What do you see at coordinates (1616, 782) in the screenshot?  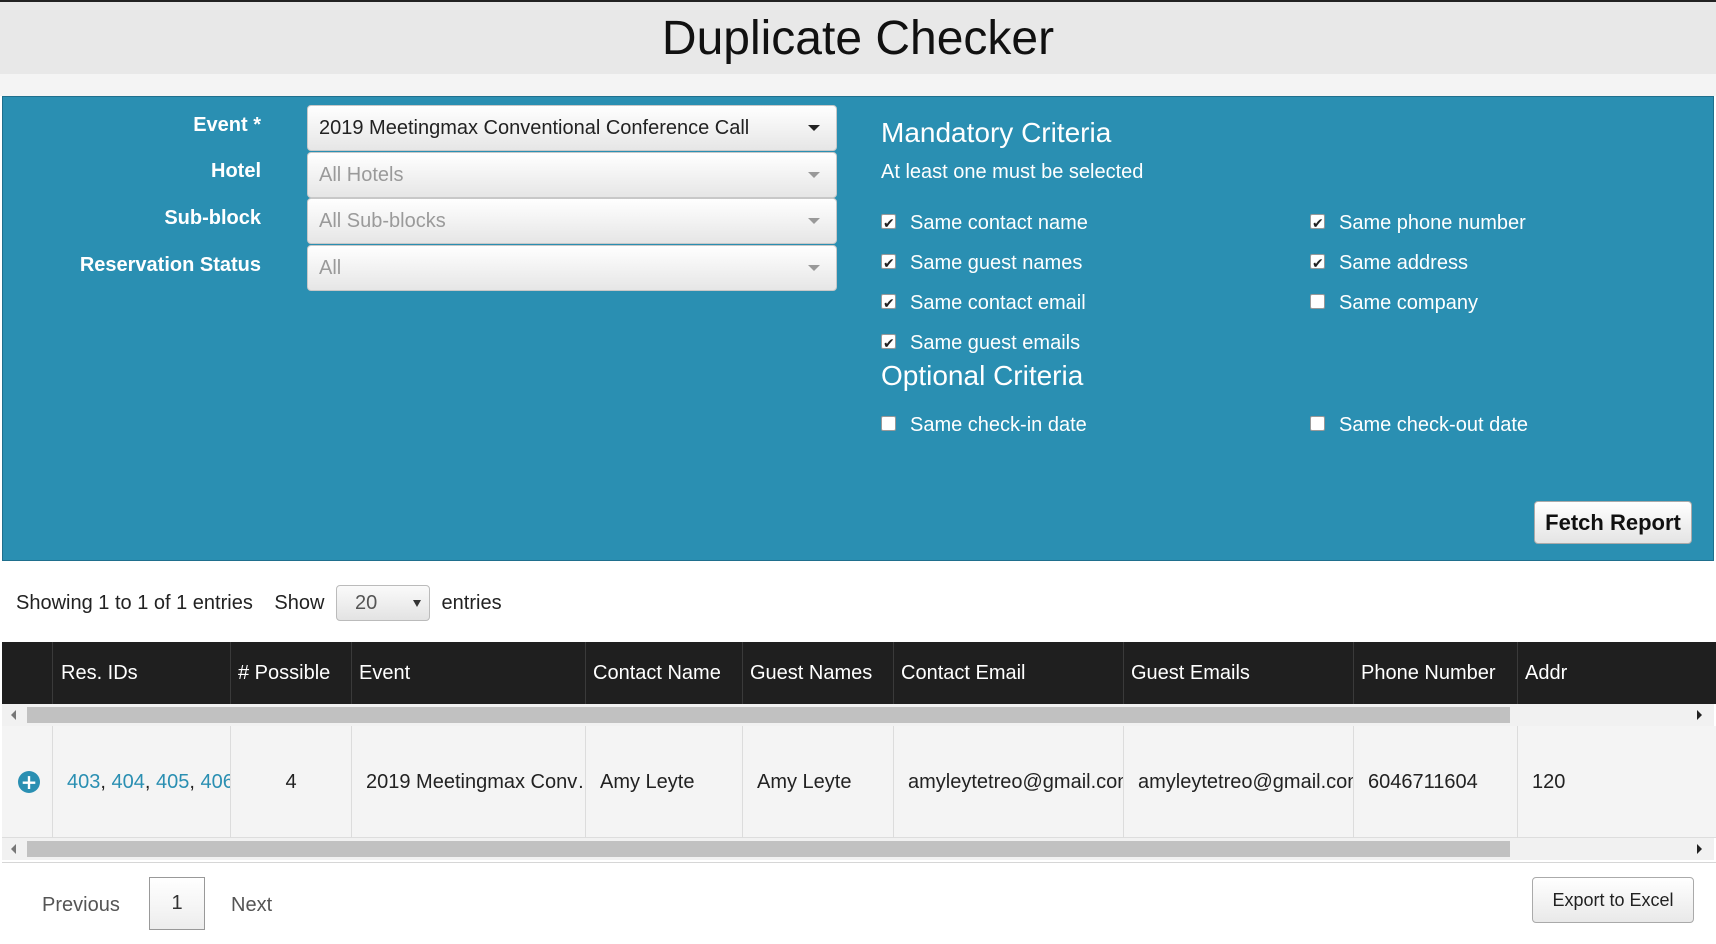 I see `address-cell: 120` at bounding box center [1616, 782].